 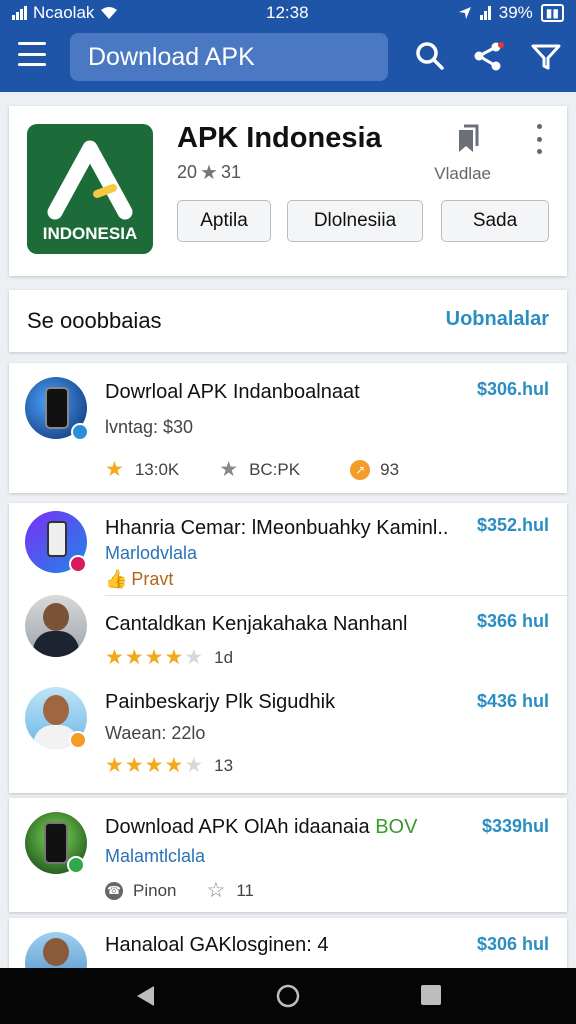 I want to click on app-button-1: Aptila, so click(x=224, y=221).